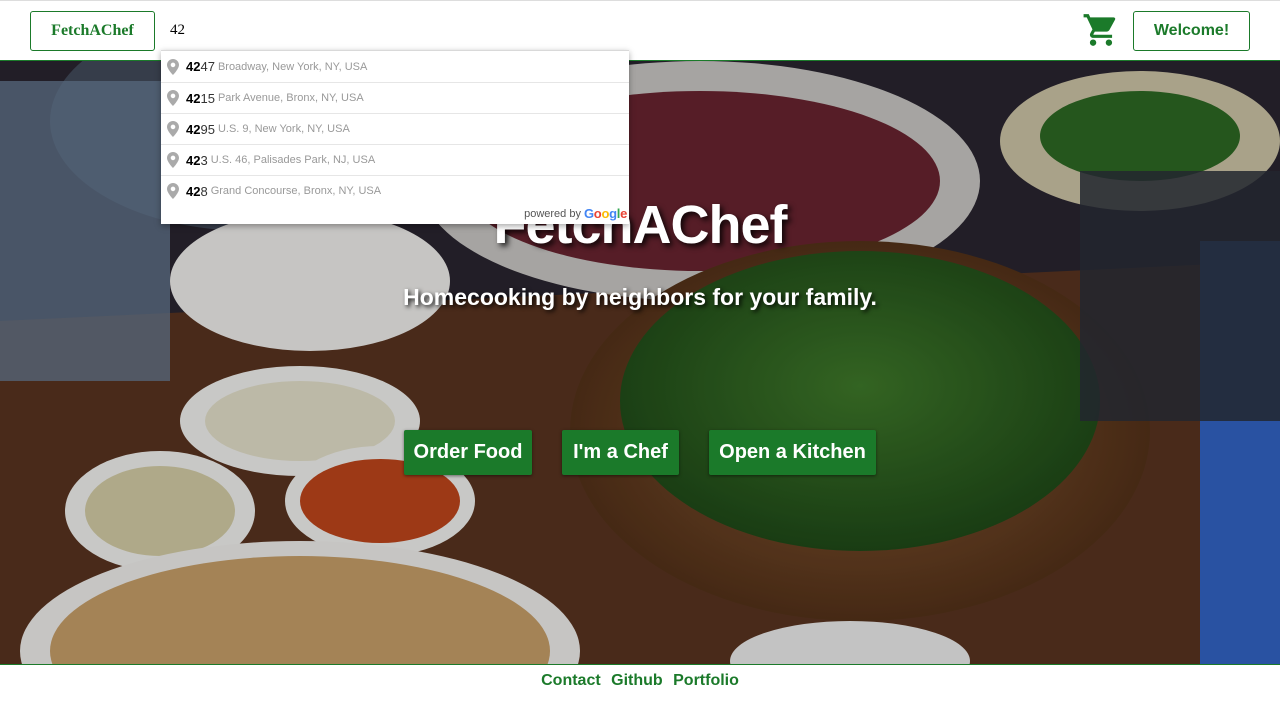  What do you see at coordinates (207, 98) in the screenshot?
I see `suggestion-number-rest: 15` at bounding box center [207, 98].